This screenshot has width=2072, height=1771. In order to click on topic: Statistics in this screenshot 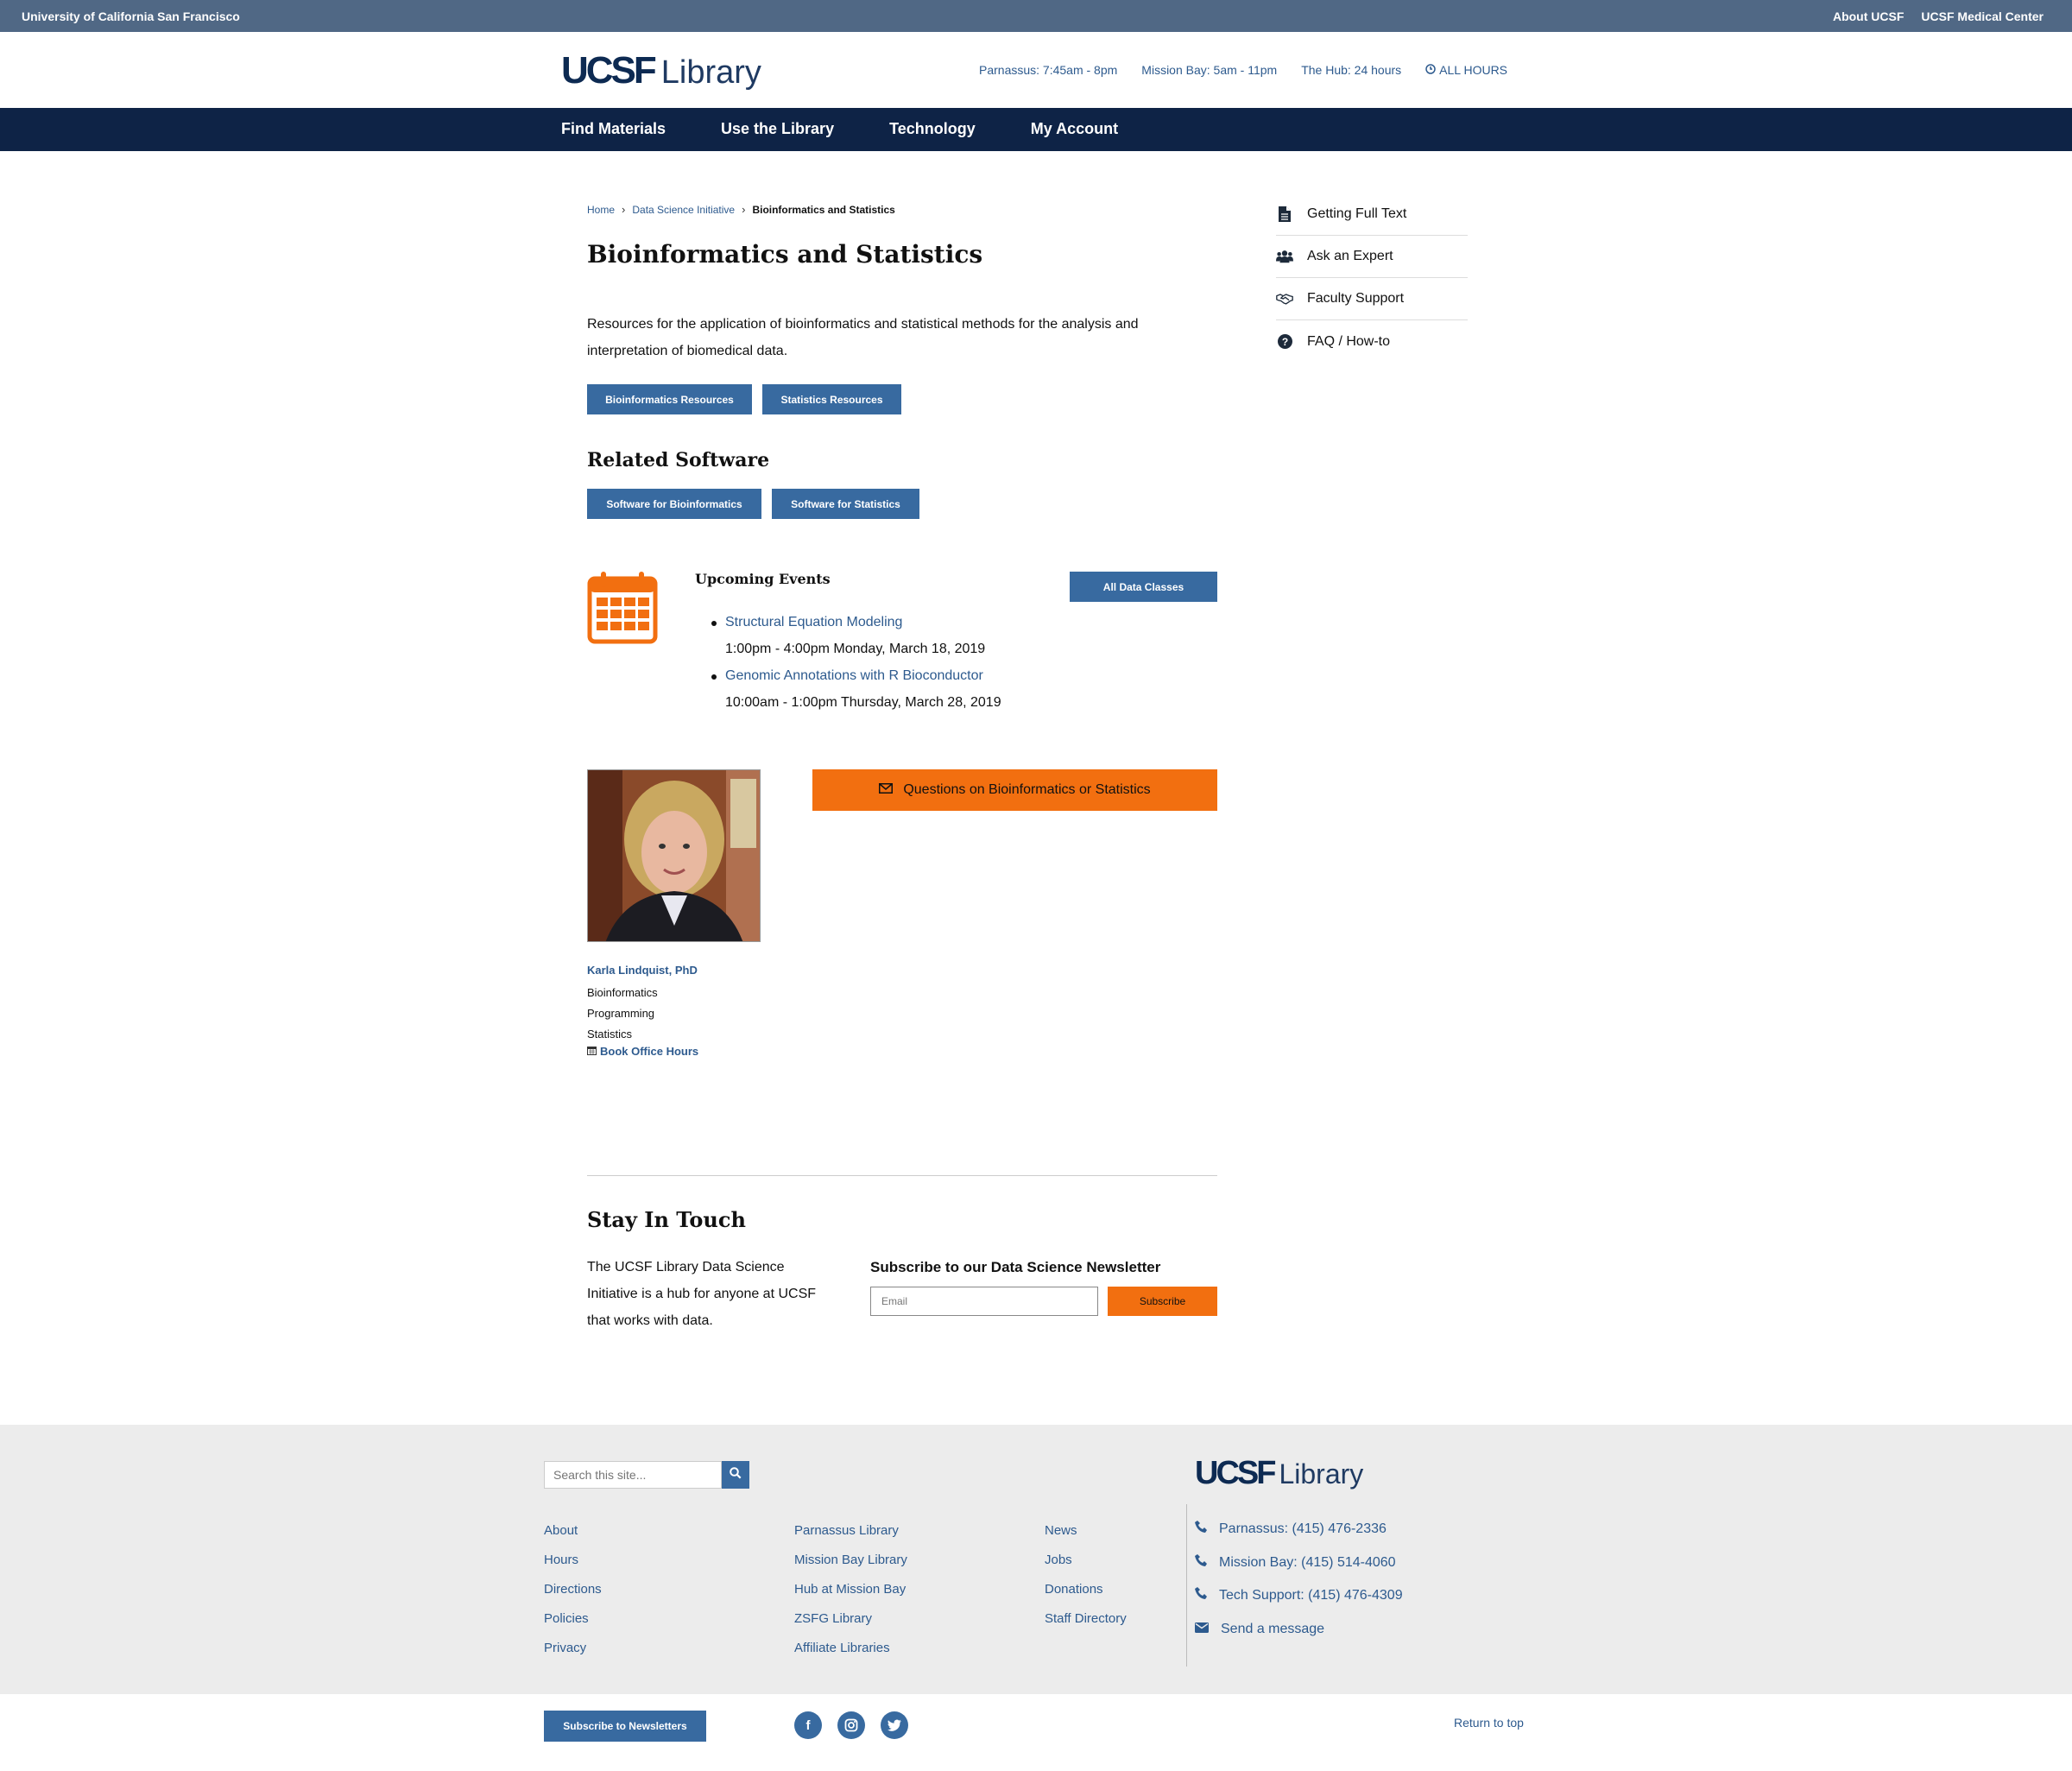, I will do `click(610, 1034)`.